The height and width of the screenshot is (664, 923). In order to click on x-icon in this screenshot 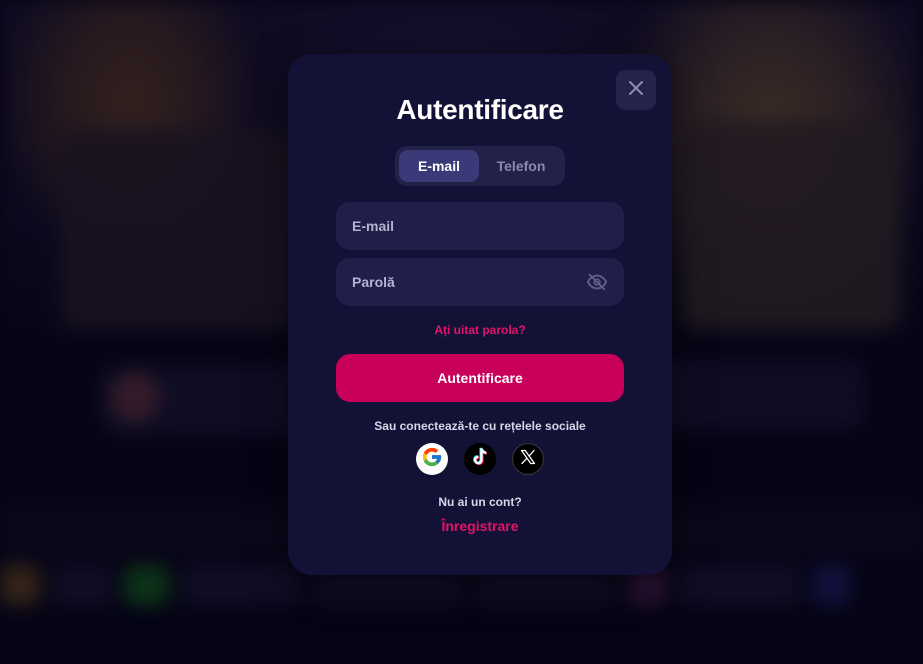, I will do `click(528, 459)`.